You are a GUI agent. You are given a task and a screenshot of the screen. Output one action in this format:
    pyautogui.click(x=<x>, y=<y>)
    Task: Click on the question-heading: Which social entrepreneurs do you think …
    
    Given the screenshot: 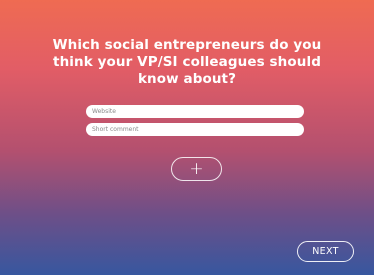 What is the action you would take?
    pyautogui.click(x=187, y=62)
    